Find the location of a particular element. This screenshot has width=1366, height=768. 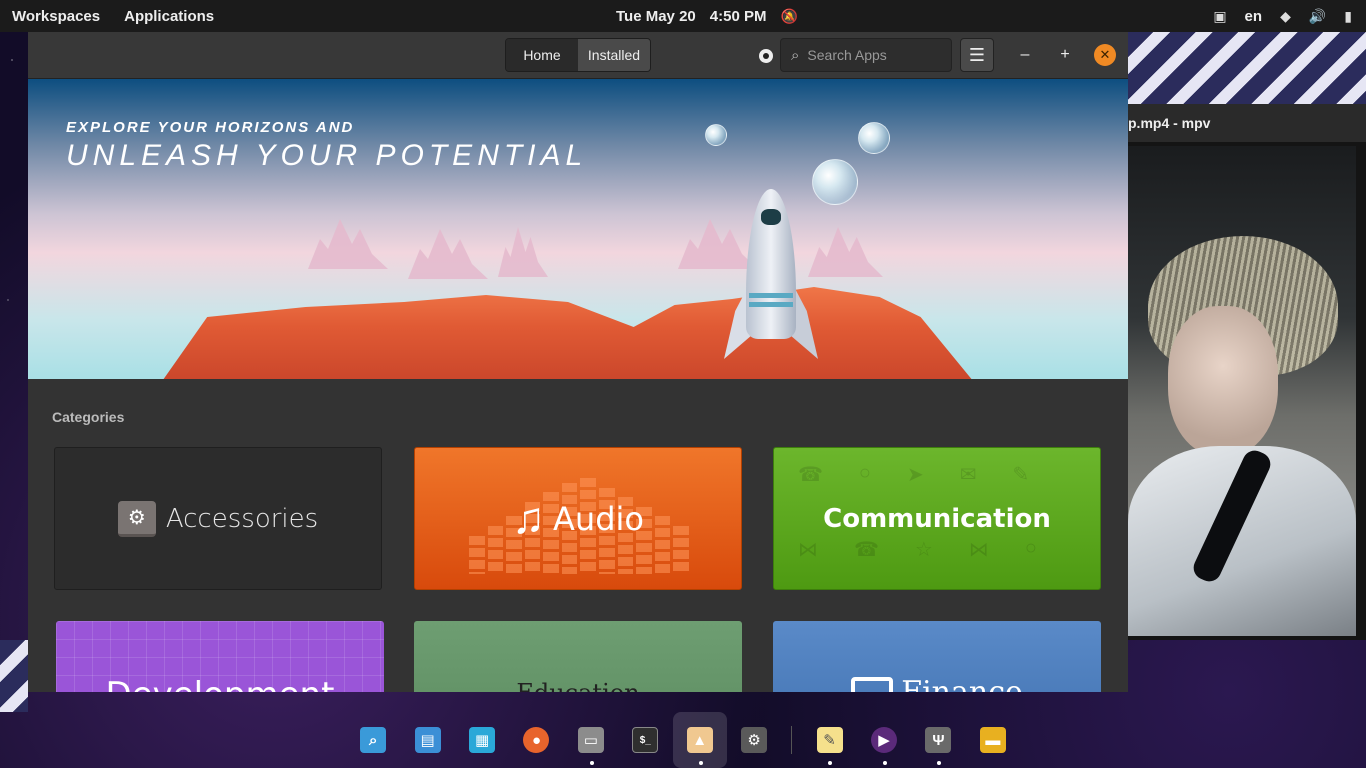

folder-icon: ▭ is located at coordinates (590, 740).